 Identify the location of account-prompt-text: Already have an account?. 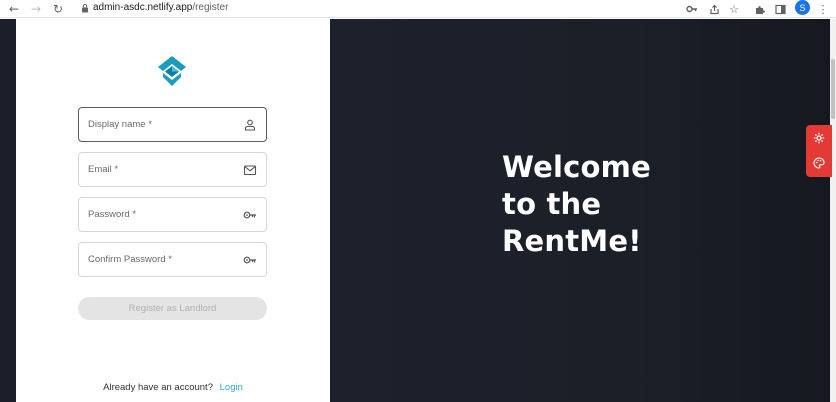
(158, 387).